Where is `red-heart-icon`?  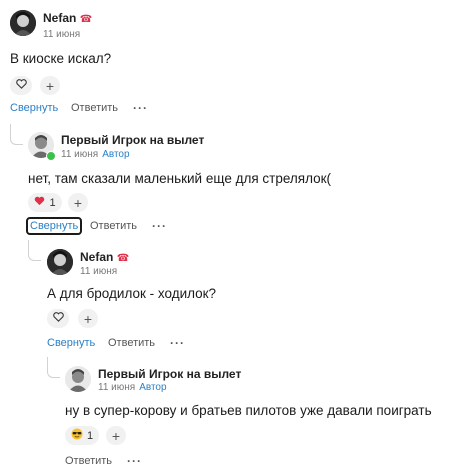 red-heart-icon is located at coordinates (39, 202).